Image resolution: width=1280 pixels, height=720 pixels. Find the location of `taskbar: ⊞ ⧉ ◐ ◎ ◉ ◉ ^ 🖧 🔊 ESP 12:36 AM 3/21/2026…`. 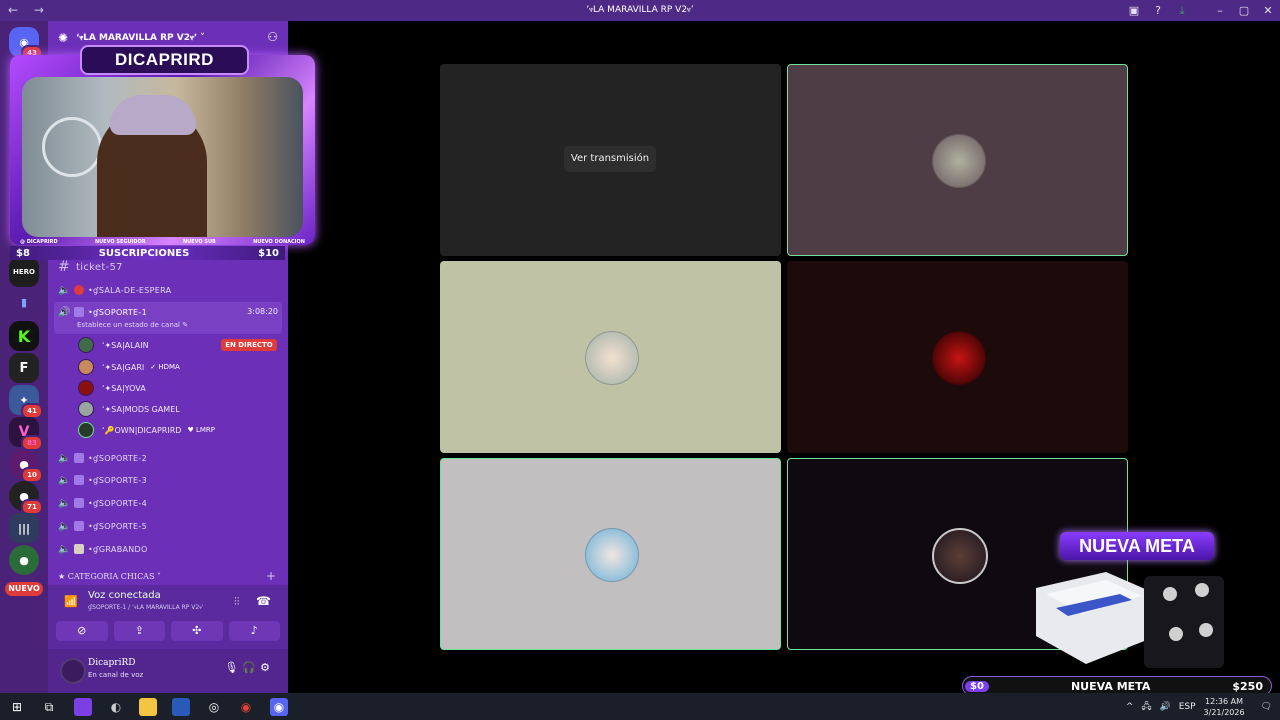

taskbar: ⊞ ⧉ ◐ ◎ ◉ ◉ ^ 🖧 🔊 ESP 12:36 AM 3/21/2026… is located at coordinates (640, 706).